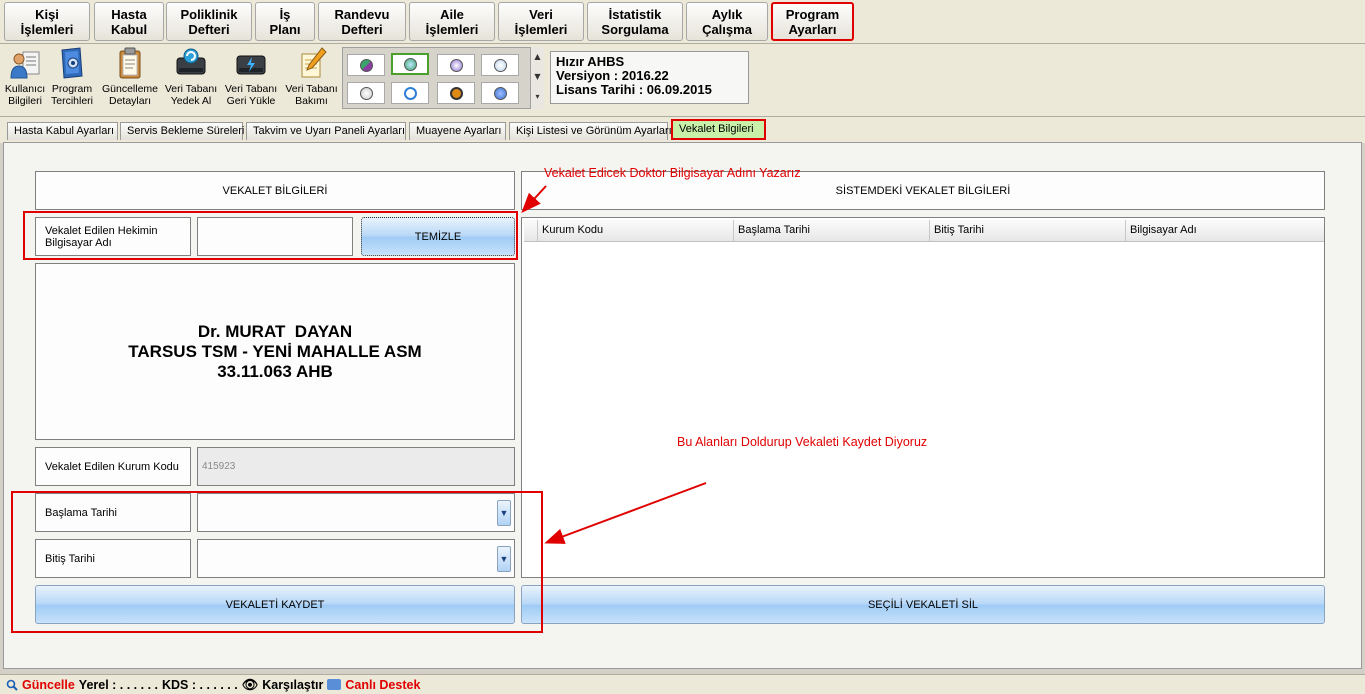  What do you see at coordinates (251, 65) in the screenshot?
I see `database-restore-icon` at bounding box center [251, 65].